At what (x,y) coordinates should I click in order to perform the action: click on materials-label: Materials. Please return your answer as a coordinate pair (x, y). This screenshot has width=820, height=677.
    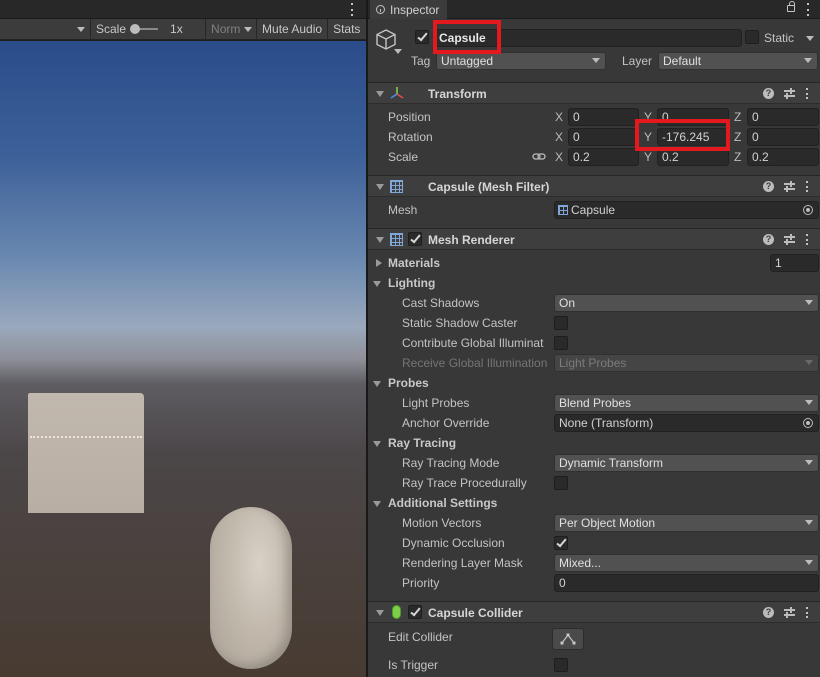
    Looking at the image, I should click on (414, 263).